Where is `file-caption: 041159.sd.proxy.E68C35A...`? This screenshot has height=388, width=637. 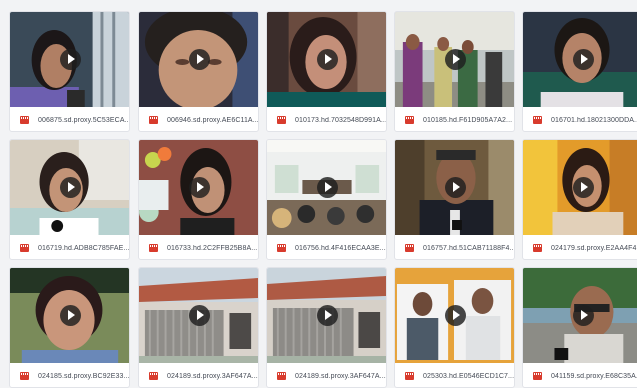 file-caption: 041159.sd.proxy.E68C35A... is located at coordinates (580, 375).